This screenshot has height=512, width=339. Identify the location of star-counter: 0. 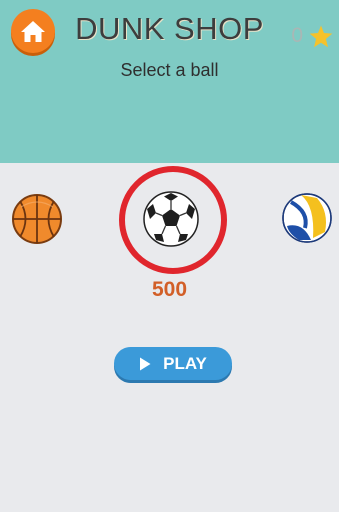
(312, 36).